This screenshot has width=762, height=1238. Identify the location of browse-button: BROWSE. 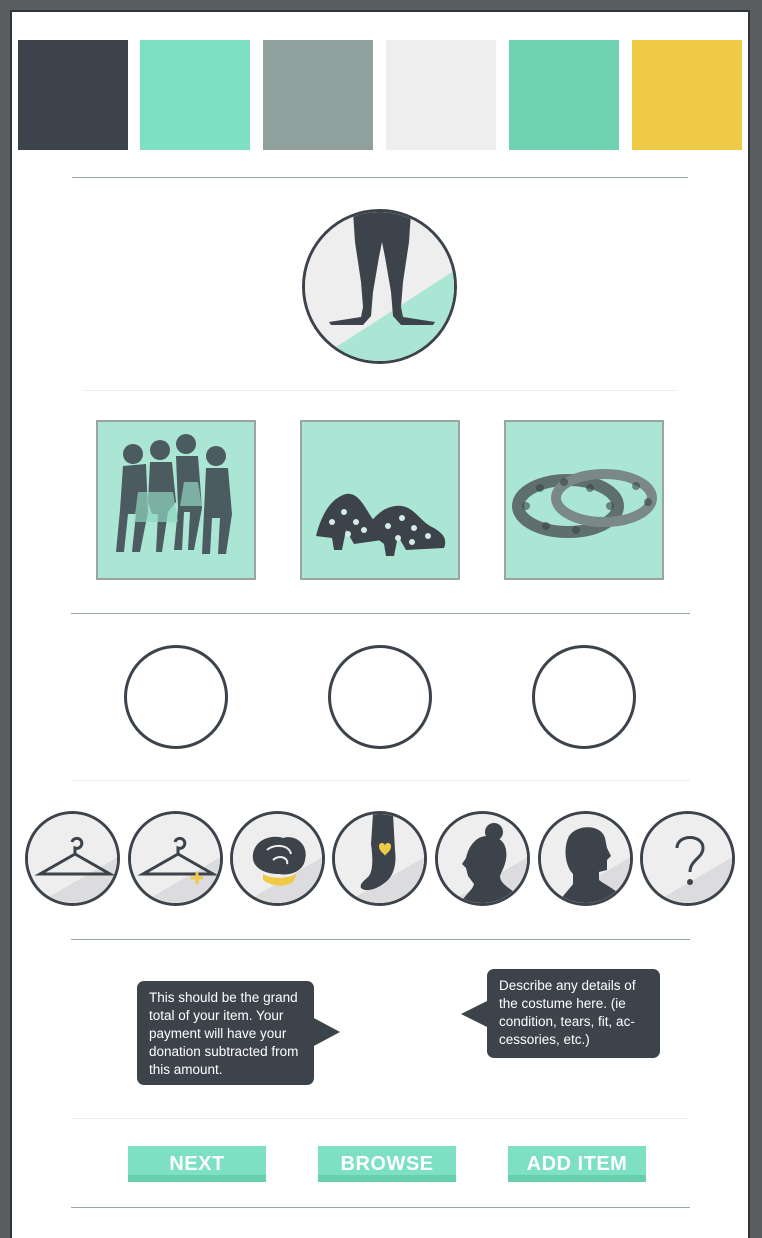
(387, 1164).